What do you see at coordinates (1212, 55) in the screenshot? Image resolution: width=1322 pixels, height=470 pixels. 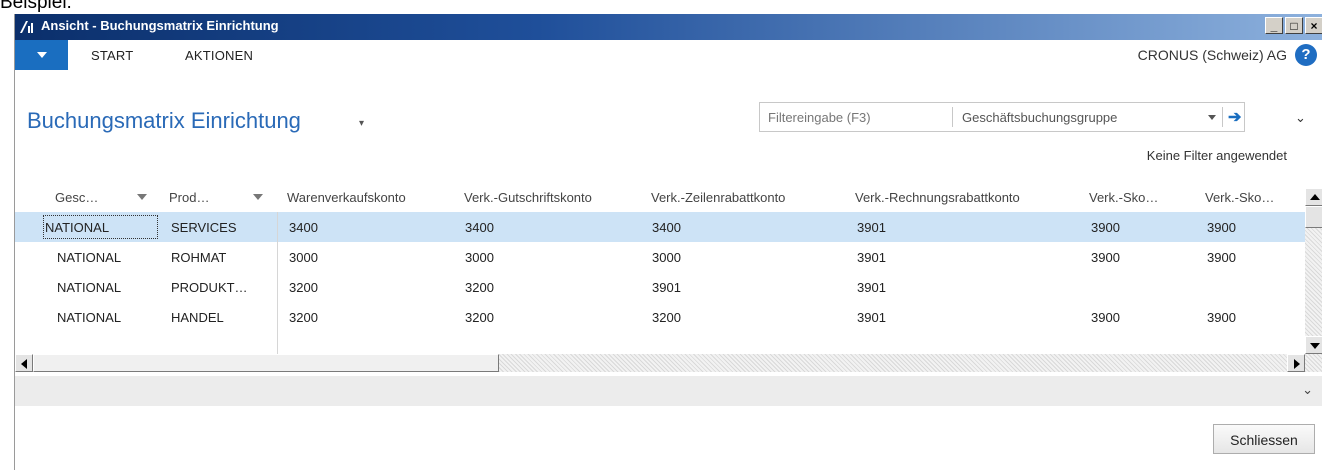 I see `company-name: CRONUS (Schweiz) AG` at bounding box center [1212, 55].